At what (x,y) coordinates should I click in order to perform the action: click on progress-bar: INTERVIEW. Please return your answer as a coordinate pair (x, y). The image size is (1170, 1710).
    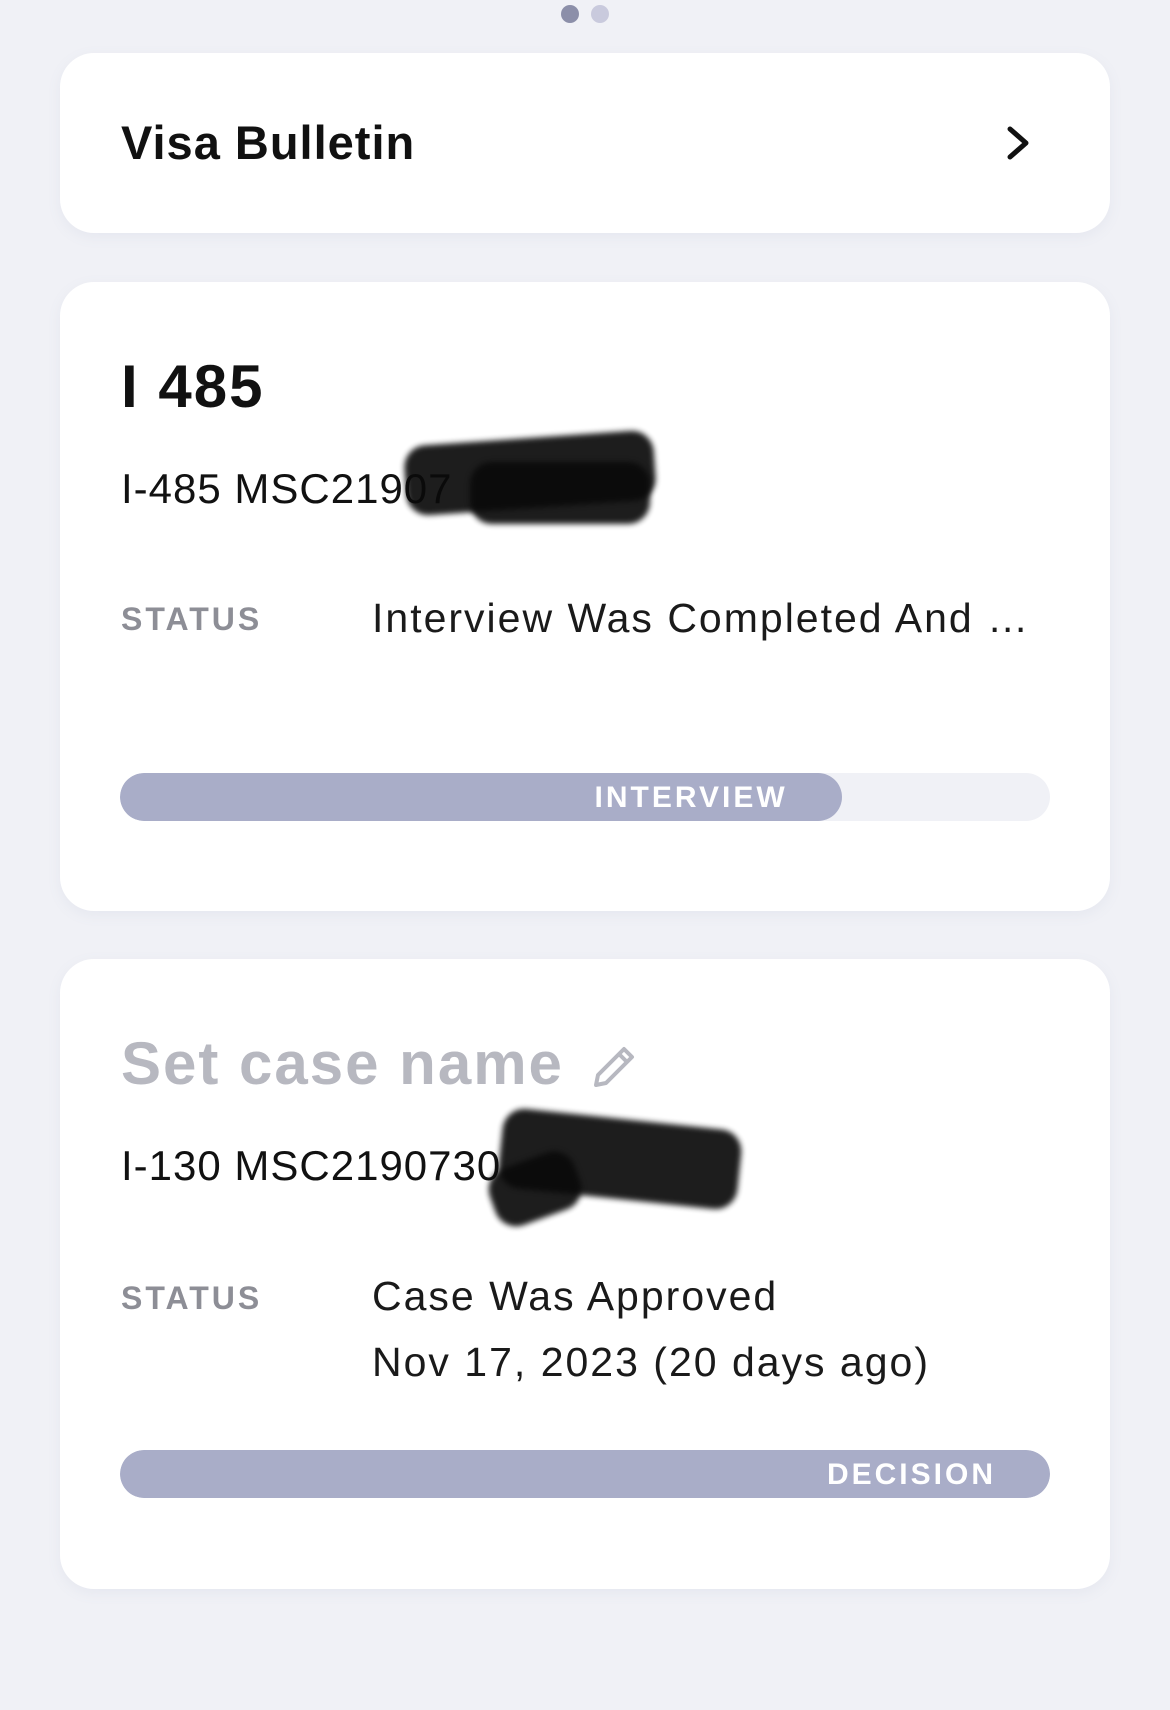
    Looking at the image, I should click on (585, 797).